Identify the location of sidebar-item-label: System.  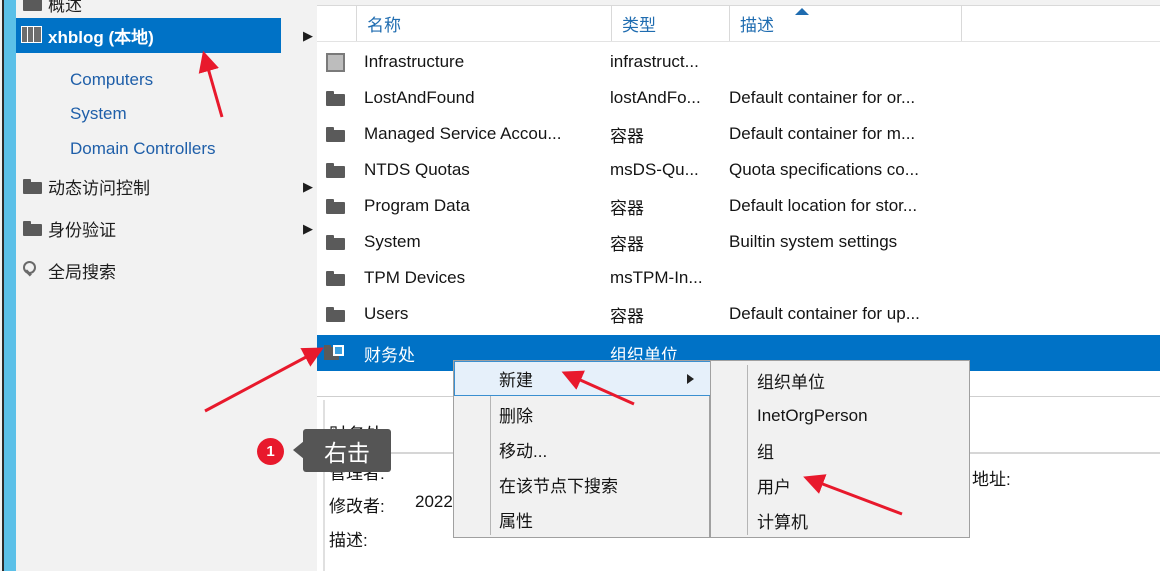
(98, 113).